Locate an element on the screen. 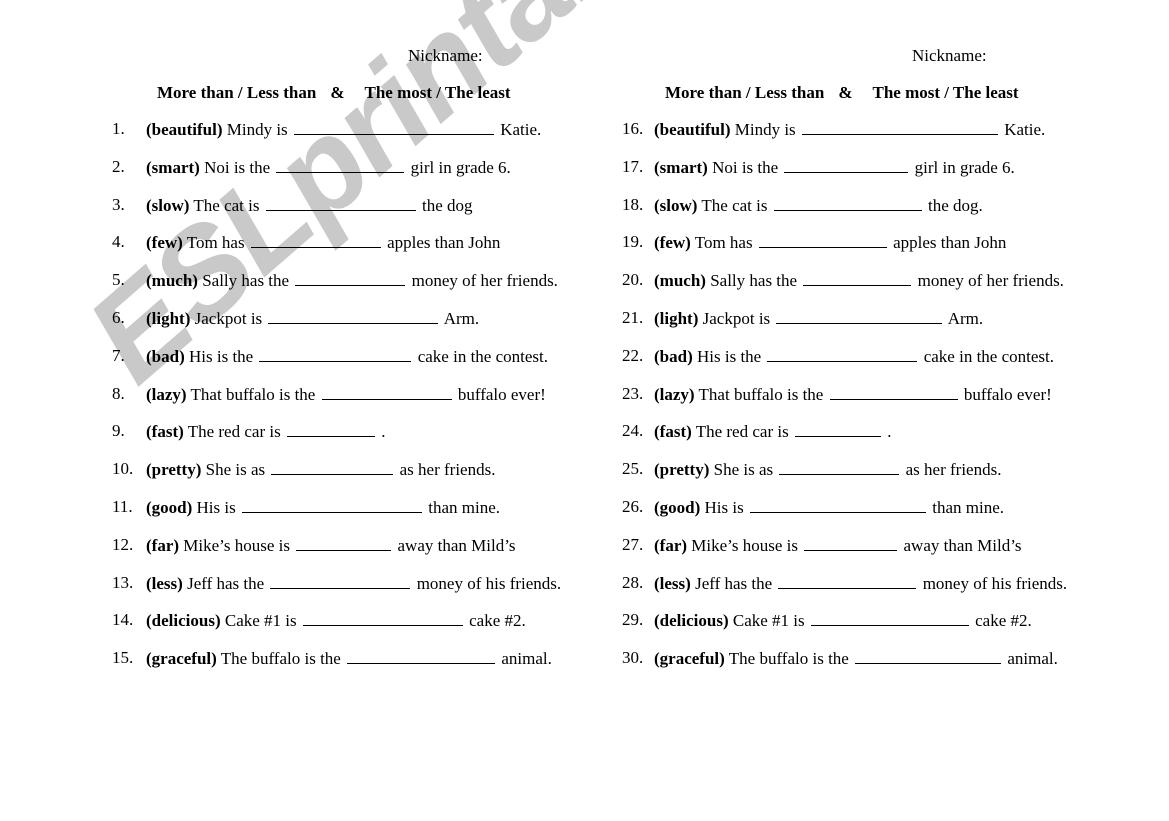 Image resolution: width=1169 pixels, height=821 pixels. adjective-cue: (less) is located at coordinates (164, 583).